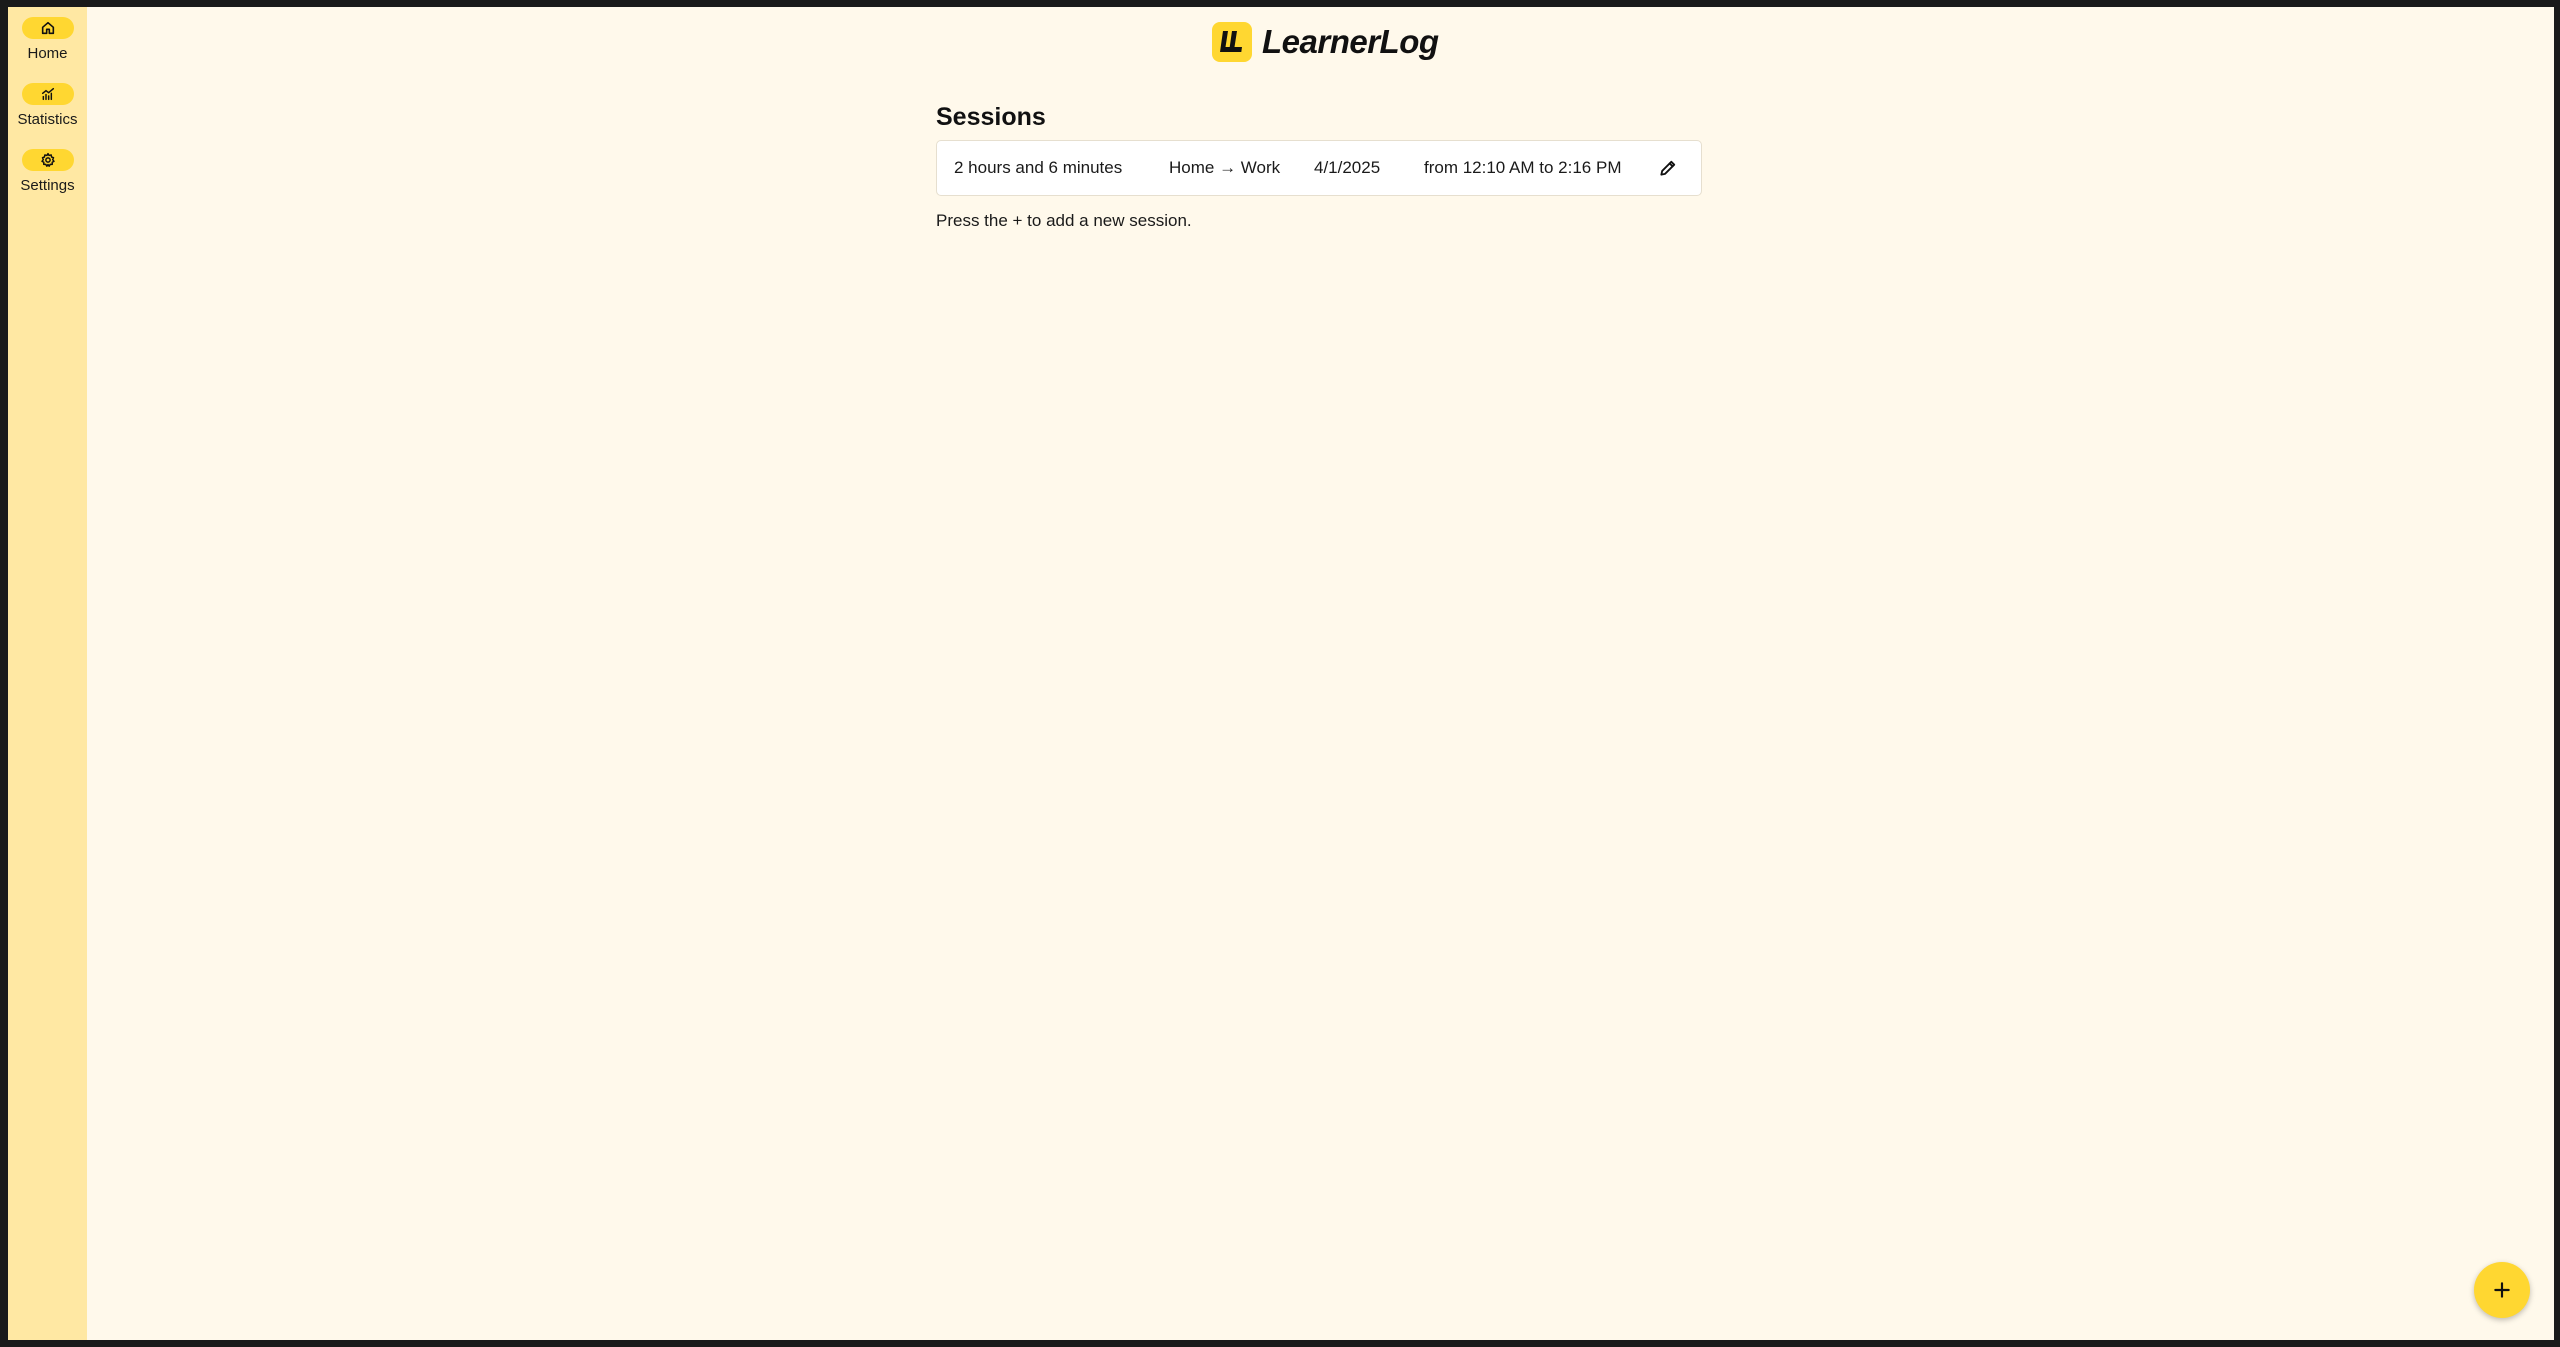 Image resolution: width=2560 pixels, height=1347 pixels. What do you see at coordinates (1350, 41) in the screenshot?
I see `app-title: LearnerLog` at bounding box center [1350, 41].